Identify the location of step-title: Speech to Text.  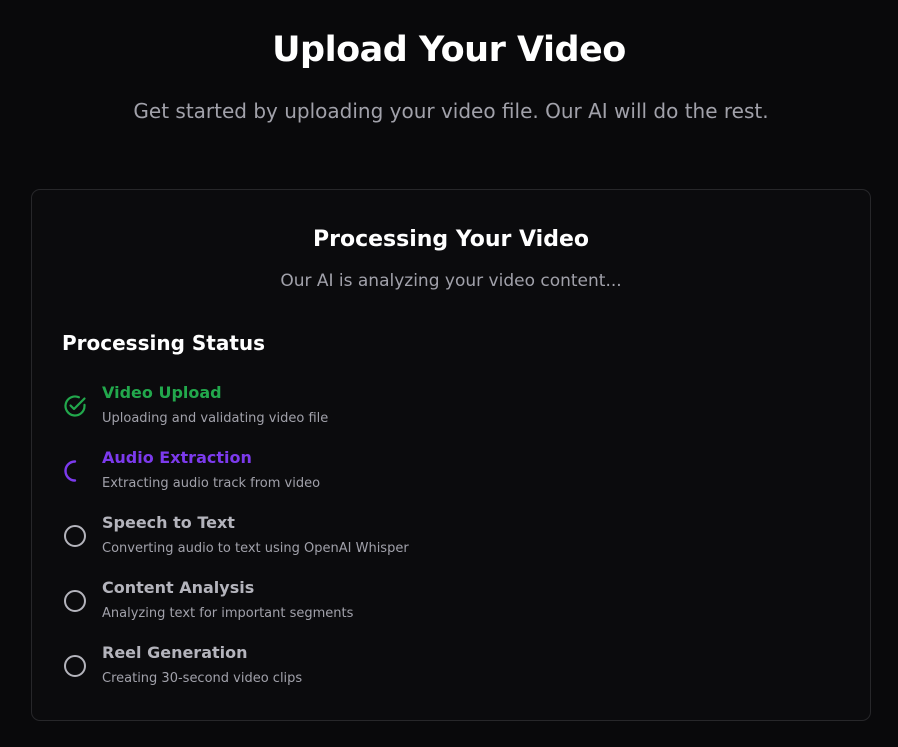
(168, 522).